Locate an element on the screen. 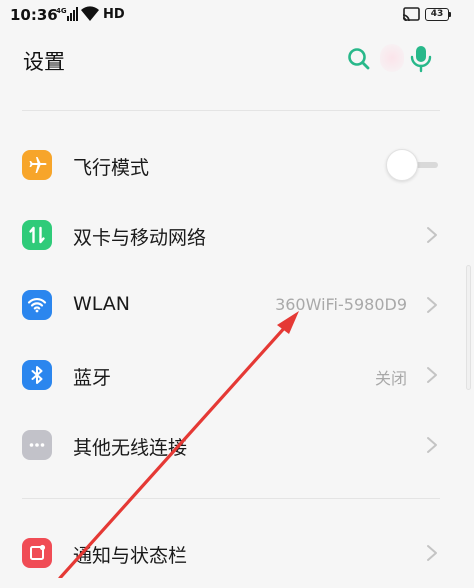  airplane-mode-toggle is located at coordinates (413, 165).